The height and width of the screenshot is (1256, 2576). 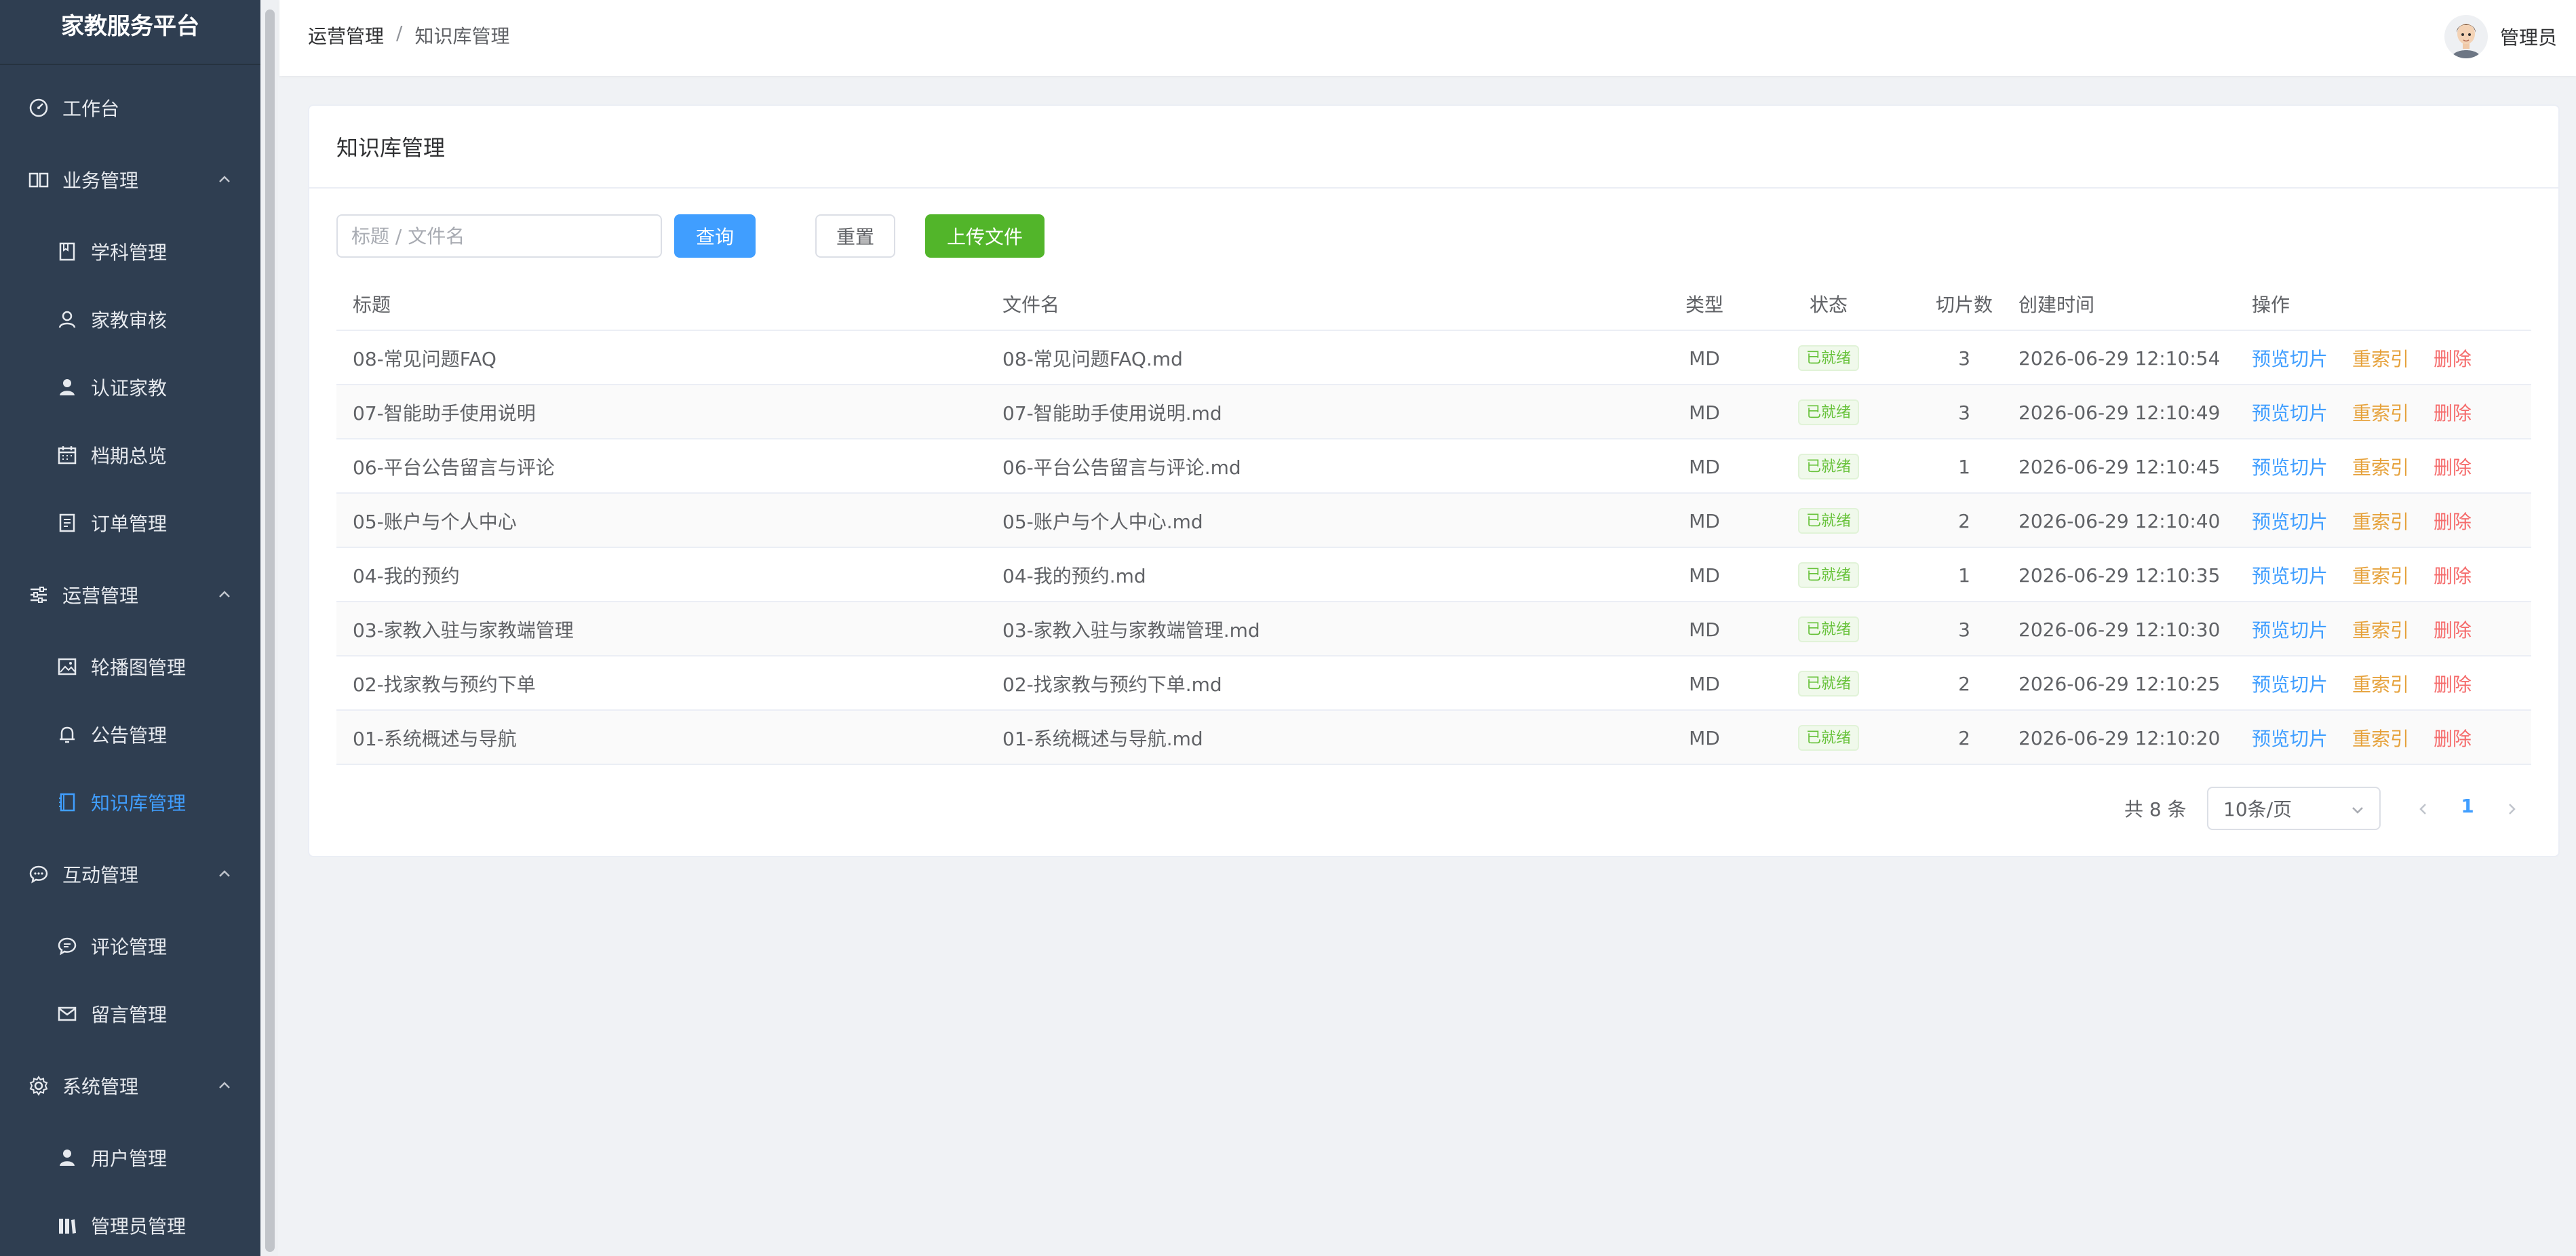 I want to click on row-title: 08-常见问题FAQ, so click(x=424, y=359).